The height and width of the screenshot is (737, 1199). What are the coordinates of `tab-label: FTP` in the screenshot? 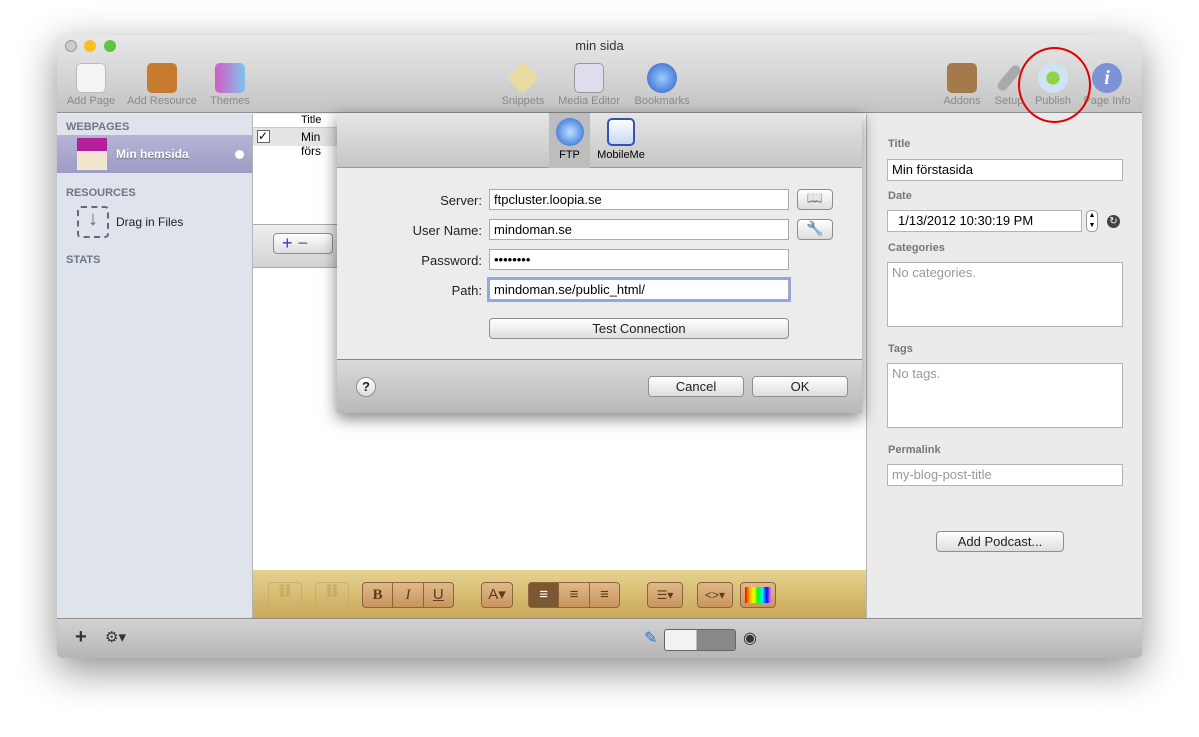 It's located at (569, 155).